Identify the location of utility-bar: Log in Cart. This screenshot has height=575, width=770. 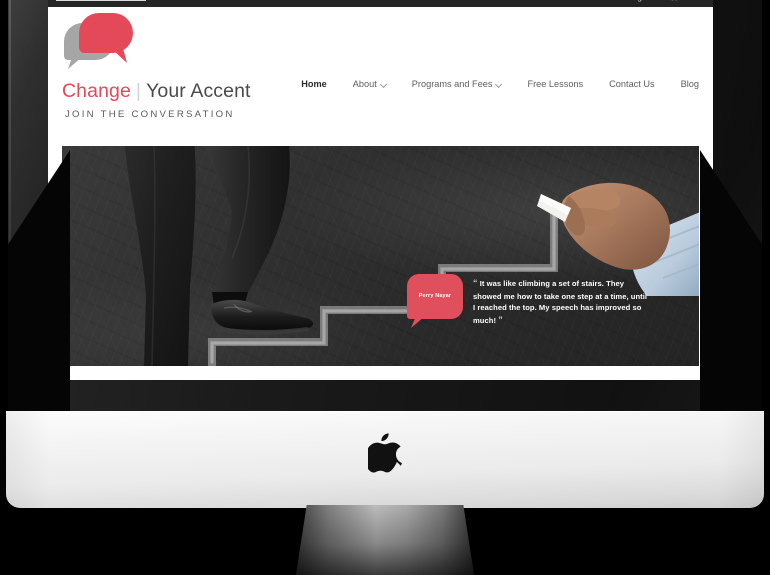
(380, 3).